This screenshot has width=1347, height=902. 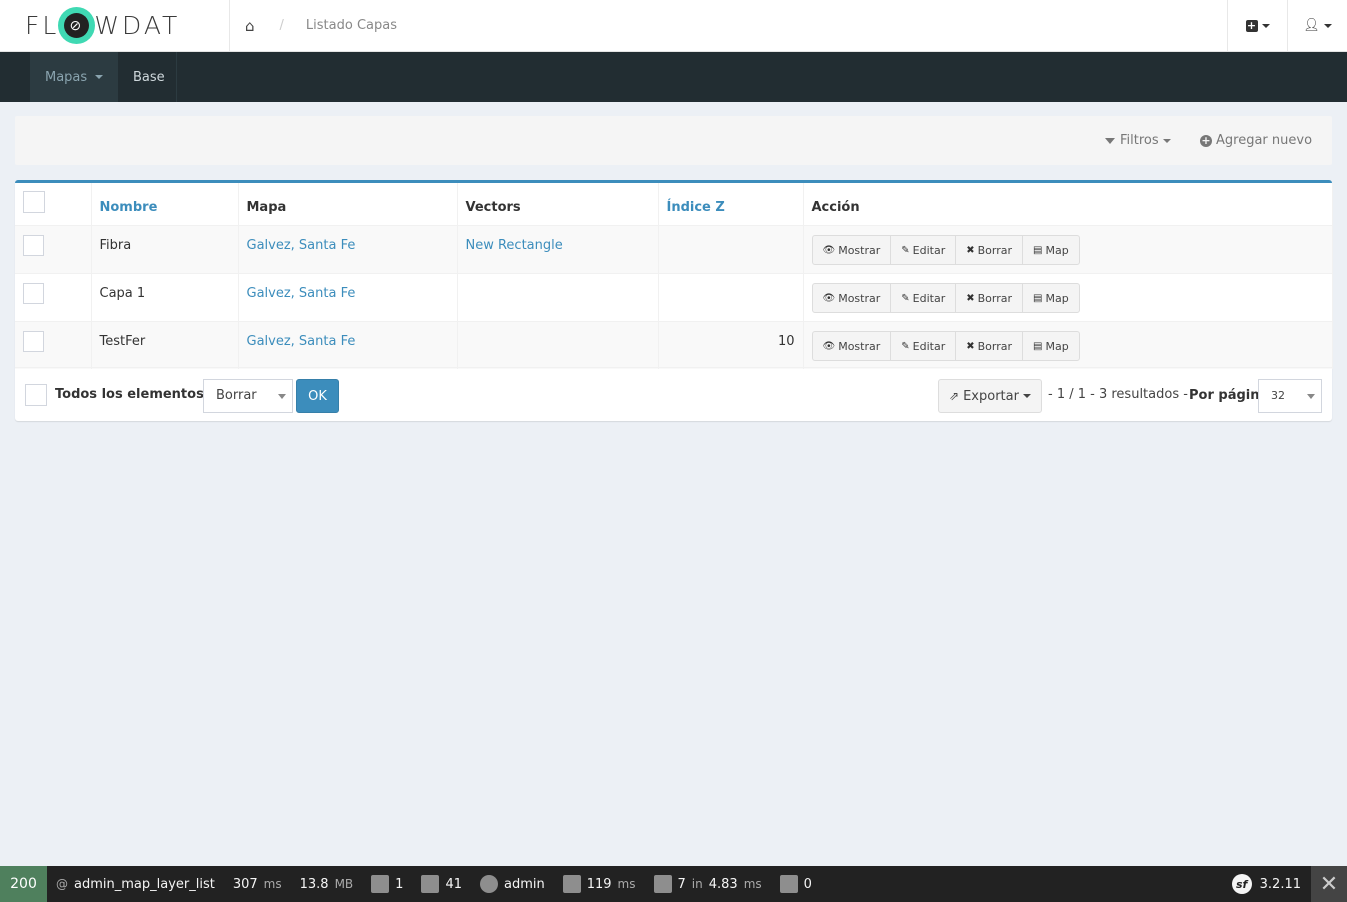 I want to click on export-button: ⇗ Exportar, so click(x=990, y=396).